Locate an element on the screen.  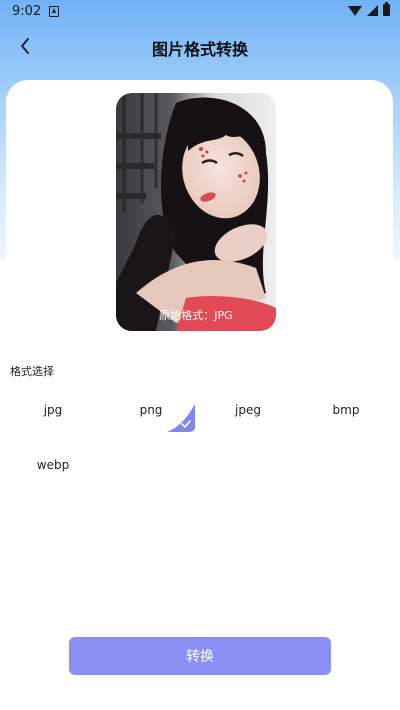
app-header: 图片格式转换 is located at coordinates (200, 47).